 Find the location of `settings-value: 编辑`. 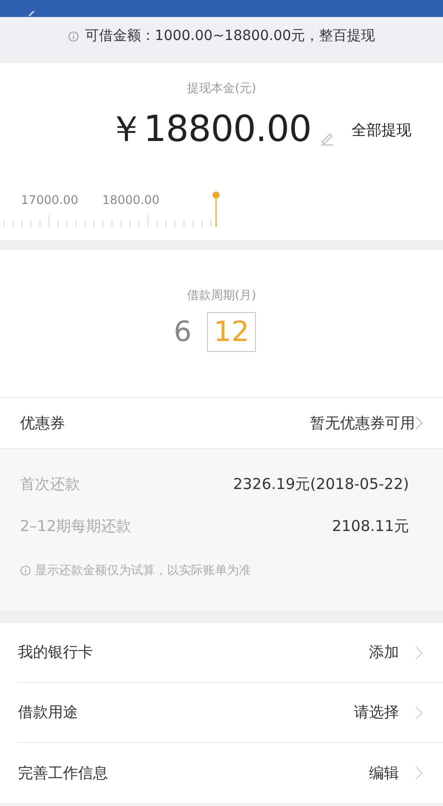

settings-value: 编辑 is located at coordinates (384, 773).